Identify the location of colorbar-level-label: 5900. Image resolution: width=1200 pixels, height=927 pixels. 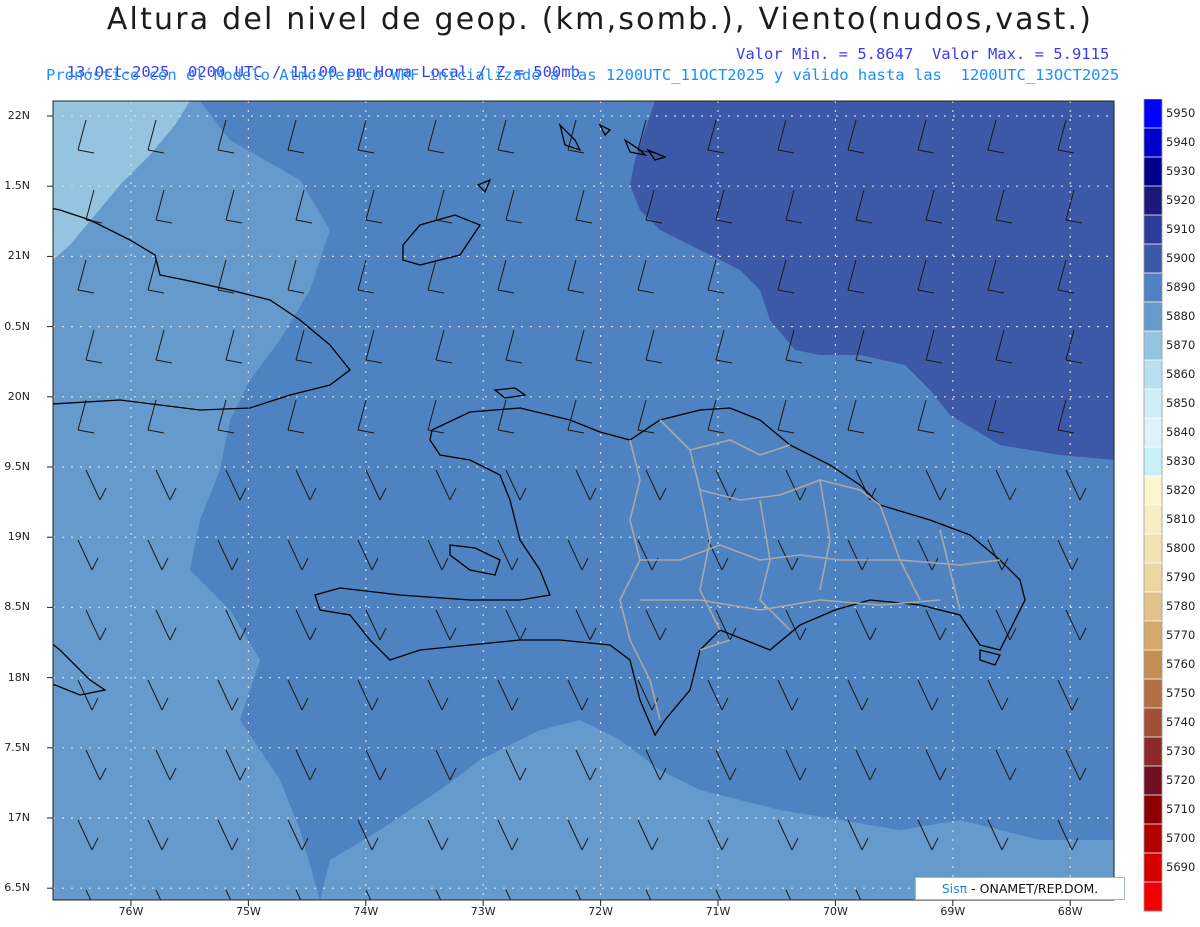
(1181, 258).